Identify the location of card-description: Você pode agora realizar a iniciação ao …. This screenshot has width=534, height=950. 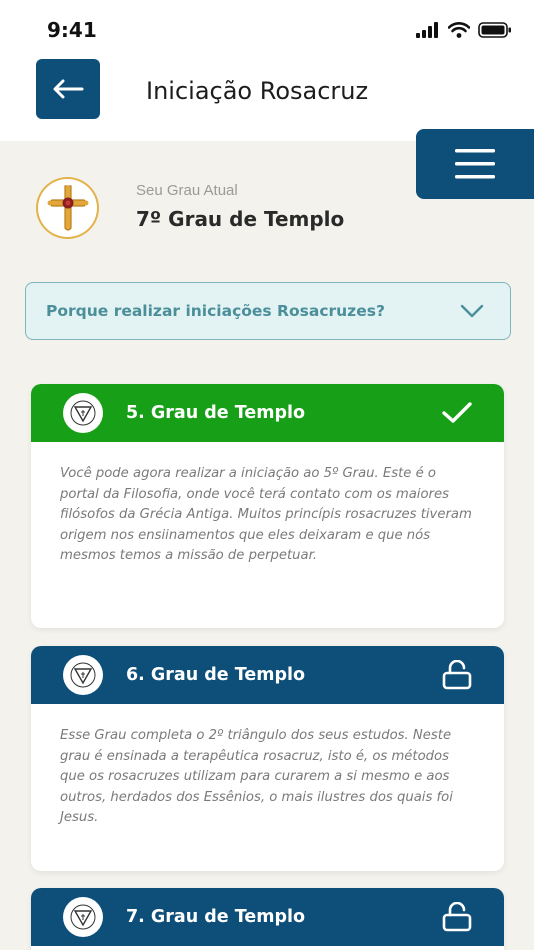
(266, 514).